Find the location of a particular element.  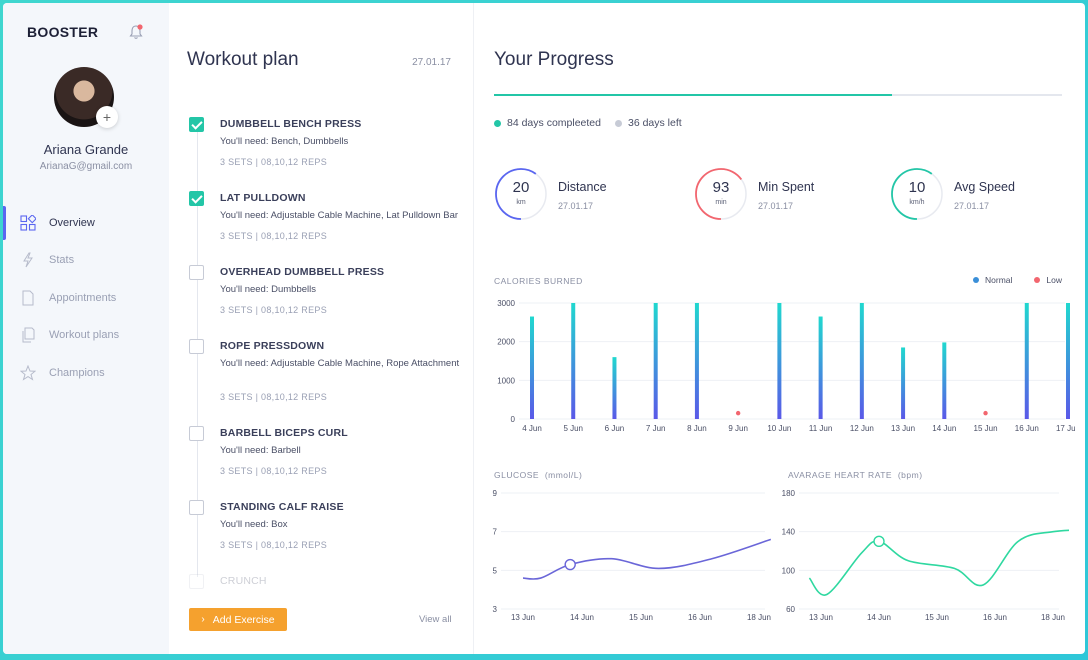

chevron-right-icon: › is located at coordinates (203, 619).